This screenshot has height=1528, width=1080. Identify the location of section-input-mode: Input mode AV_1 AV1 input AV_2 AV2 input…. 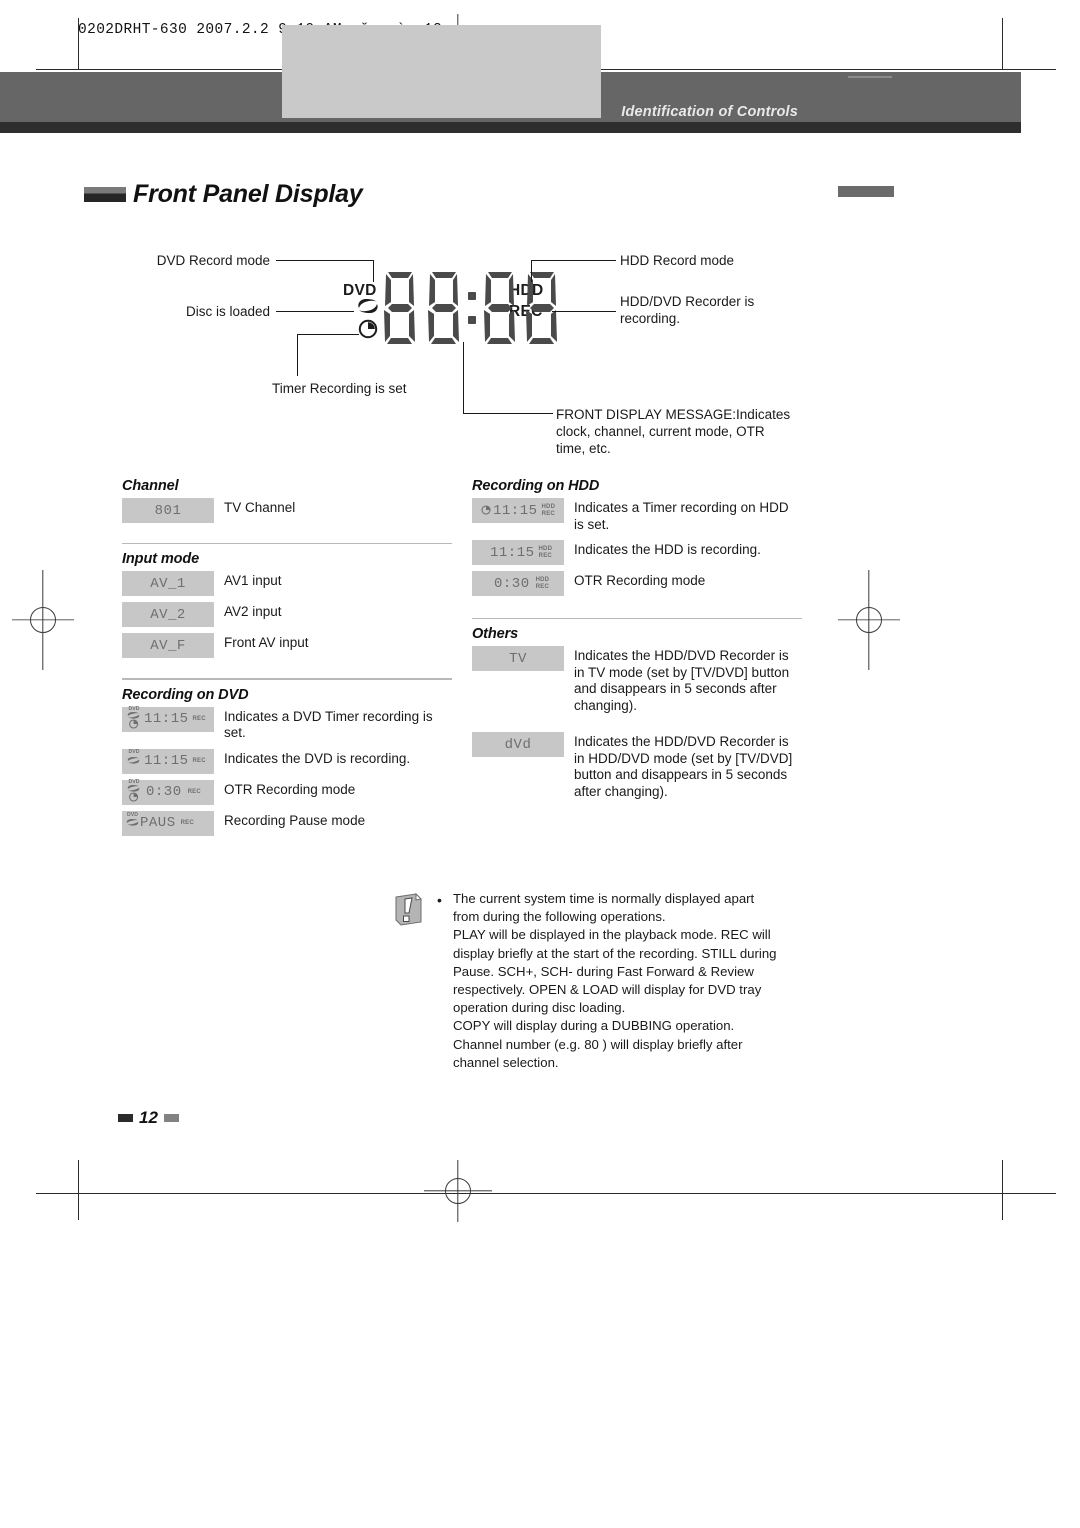
(287, 601).